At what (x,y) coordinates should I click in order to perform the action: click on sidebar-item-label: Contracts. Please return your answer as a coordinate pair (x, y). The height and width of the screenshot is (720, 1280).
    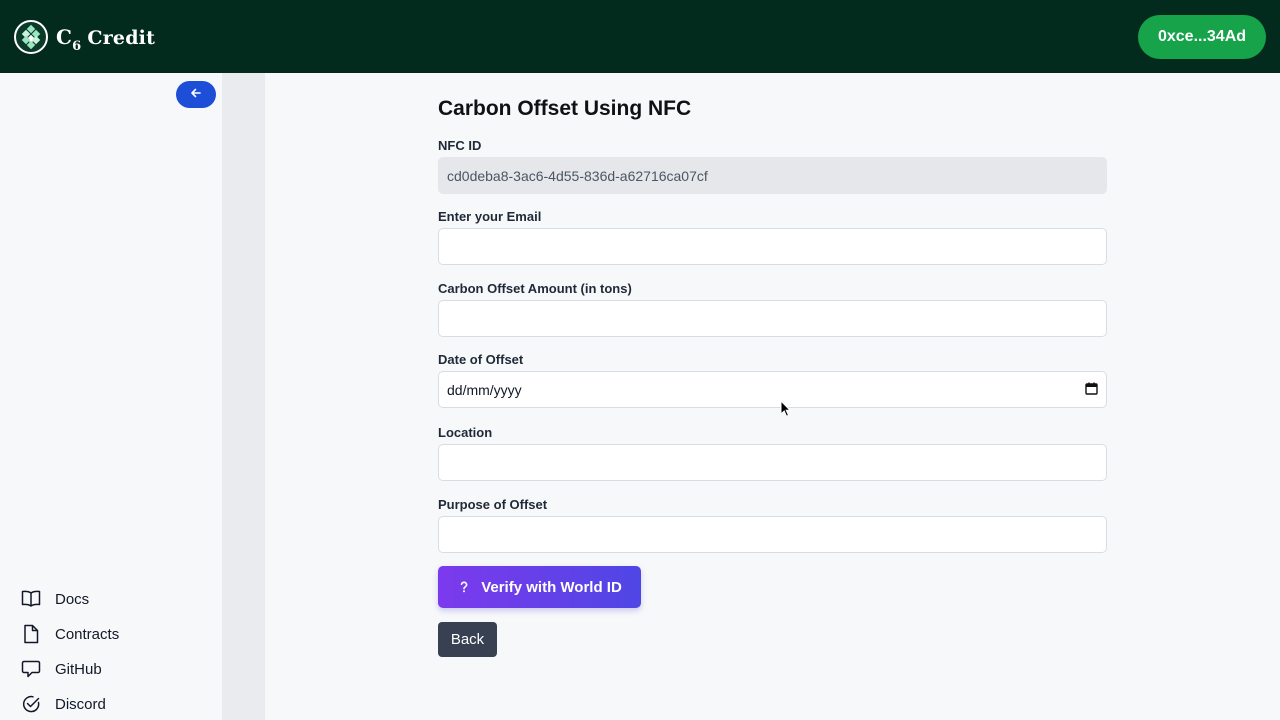
    Looking at the image, I should click on (87, 634).